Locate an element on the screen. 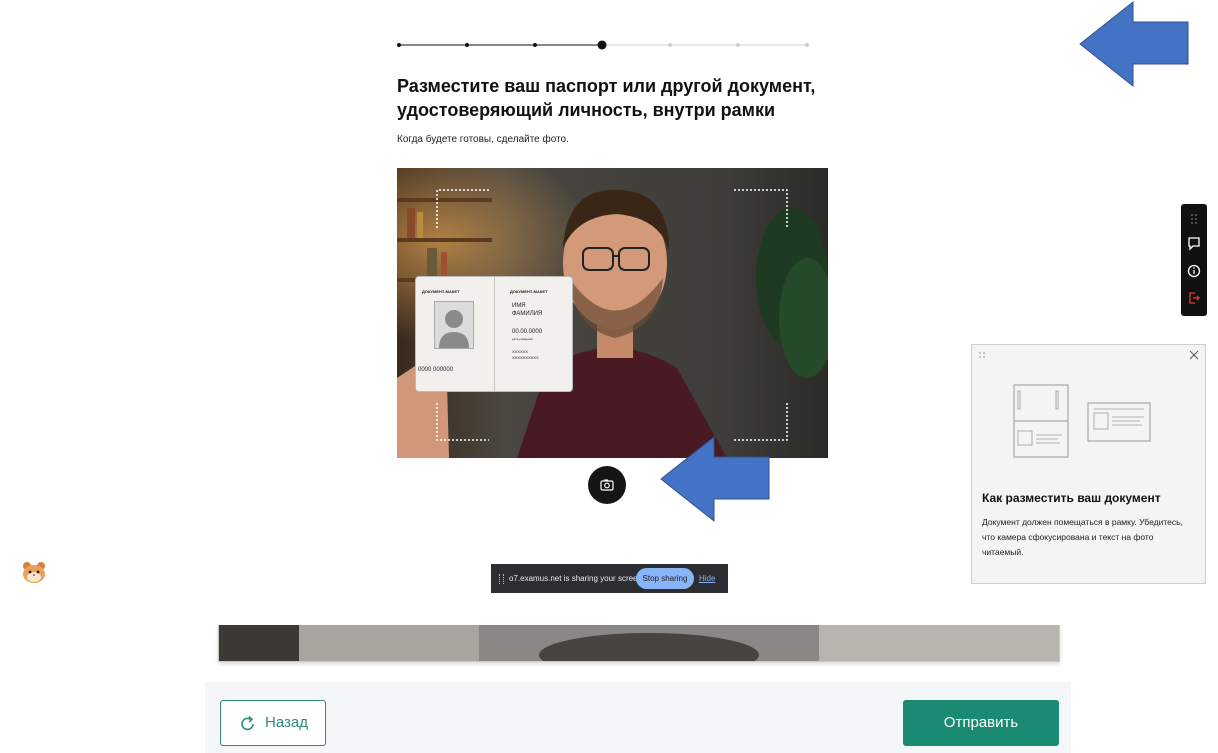  person-silhouette-icon is located at coordinates (454, 329).